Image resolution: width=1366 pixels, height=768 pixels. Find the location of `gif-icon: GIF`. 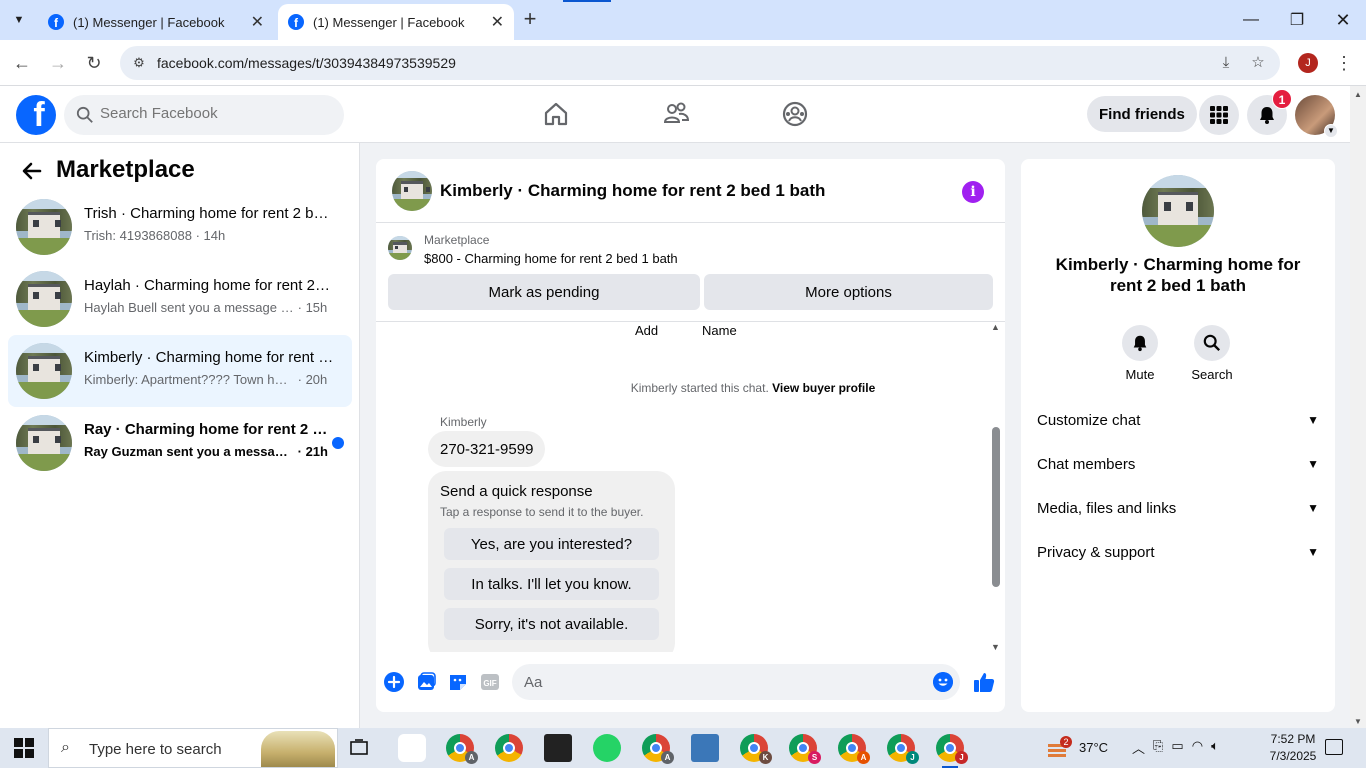

gif-icon: GIF is located at coordinates (490, 682).